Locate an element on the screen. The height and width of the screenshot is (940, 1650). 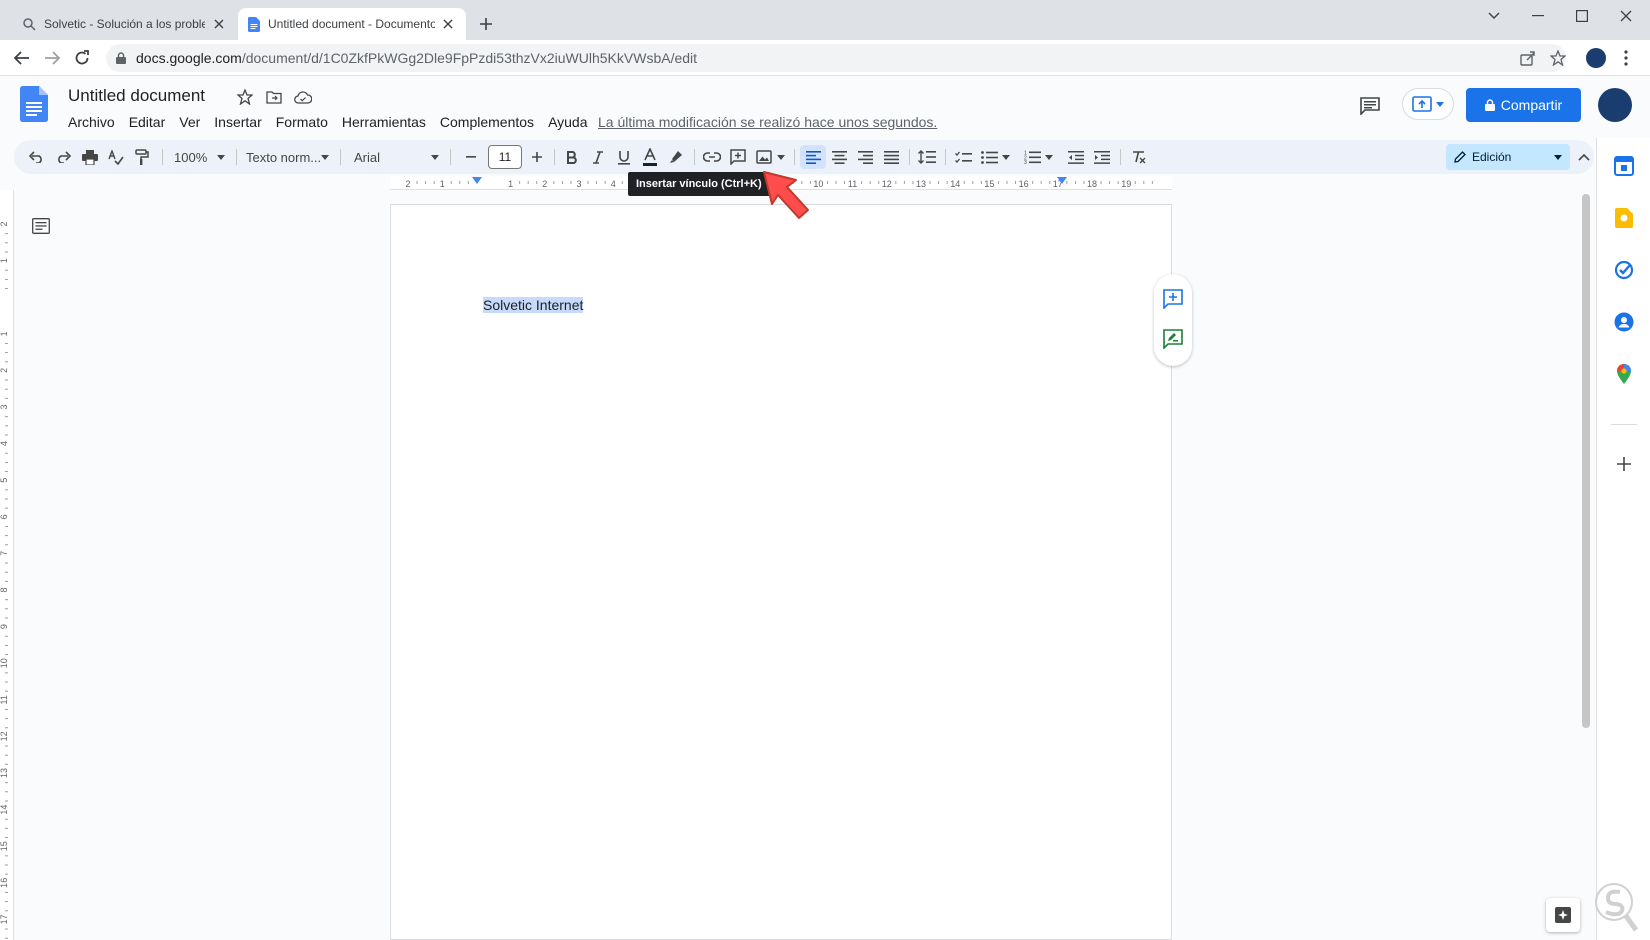
increase-font-size-button is located at coordinates (537, 157).